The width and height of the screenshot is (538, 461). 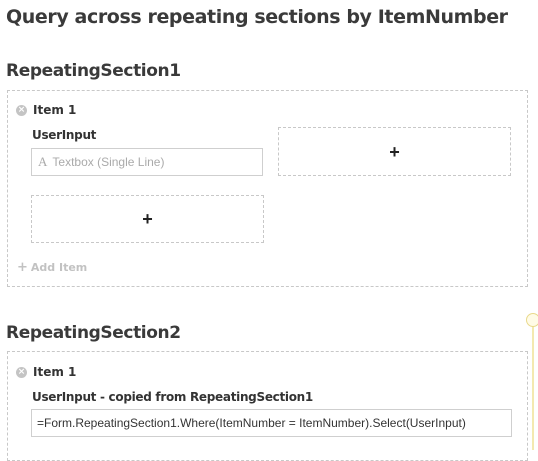 I want to click on section1-field-label: UserInput, so click(x=64, y=135).